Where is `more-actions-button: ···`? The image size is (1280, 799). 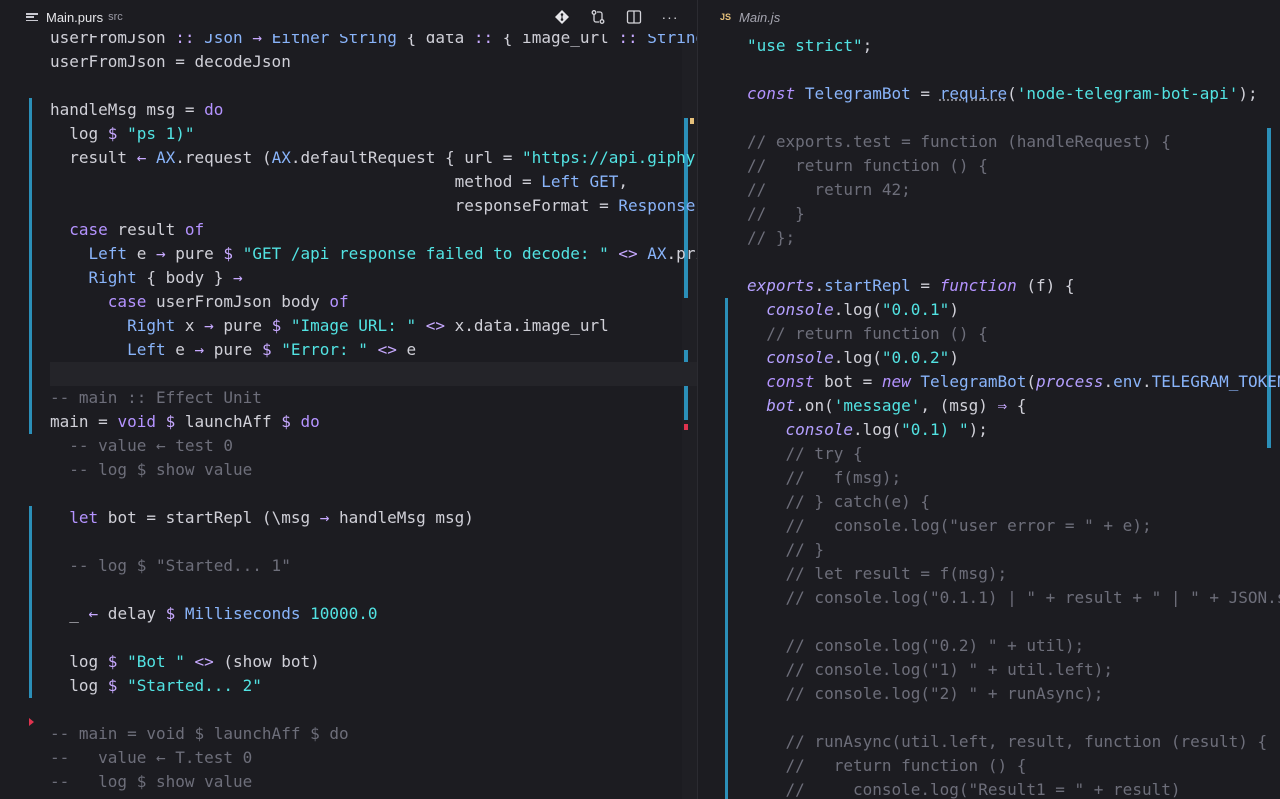
more-actions-button: ··· is located at coordinates (670, 17).